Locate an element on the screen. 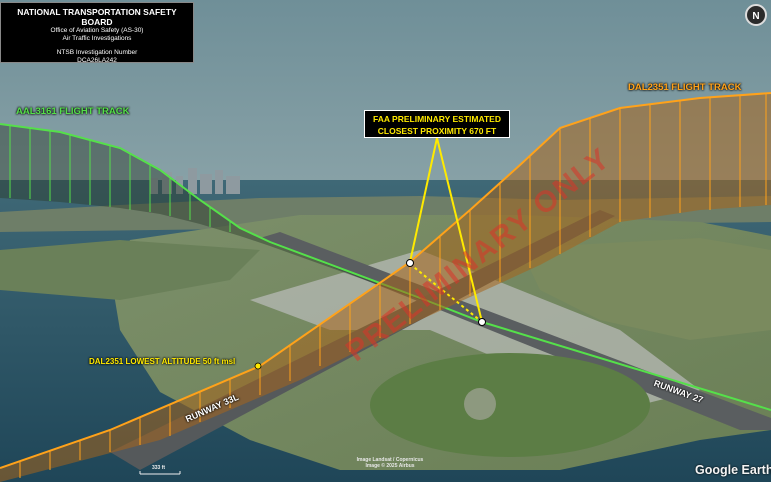 The image size is (771, 482). field-marker is located at coordinates (480, 404).